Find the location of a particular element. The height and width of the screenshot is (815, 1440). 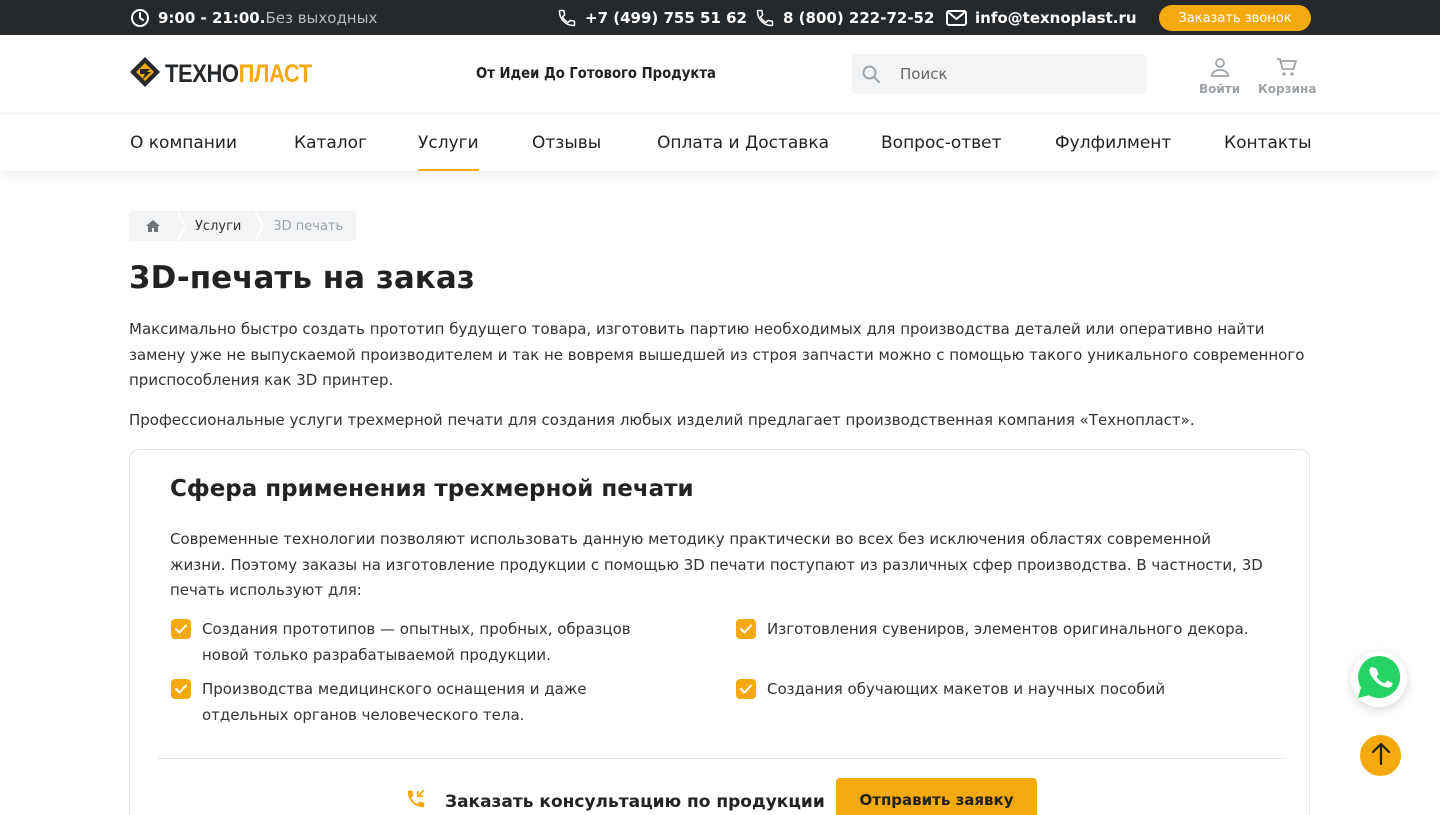

breadcrumb: Услуги 3D печать is located at coordinates (242, 226).